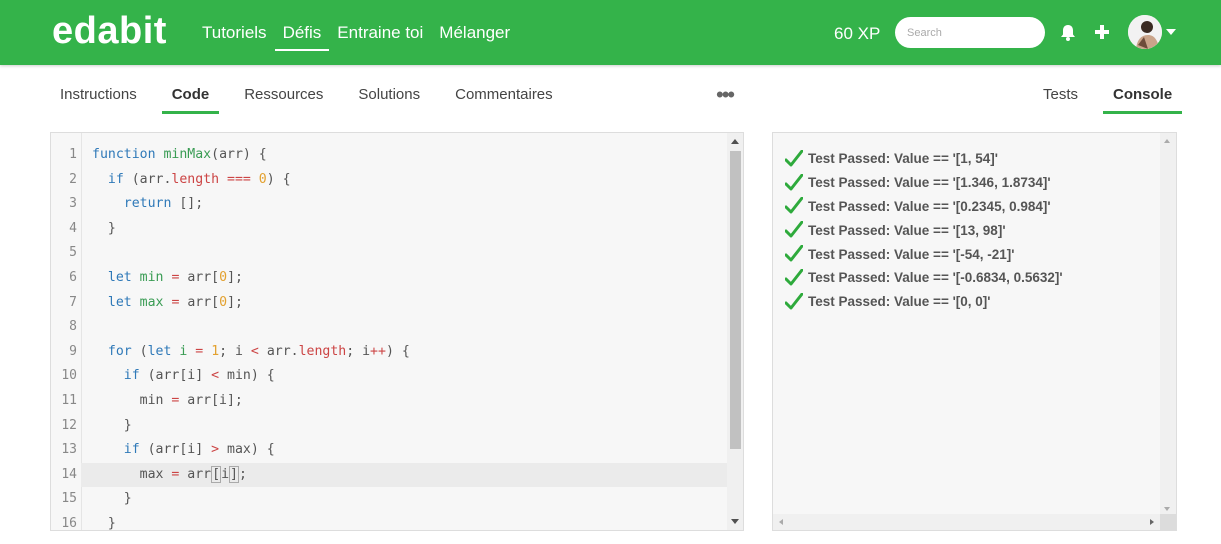  Describe the element at coordinates (169, 475) in the screenshot. I see `code-text: max = arr[i];` at that location.